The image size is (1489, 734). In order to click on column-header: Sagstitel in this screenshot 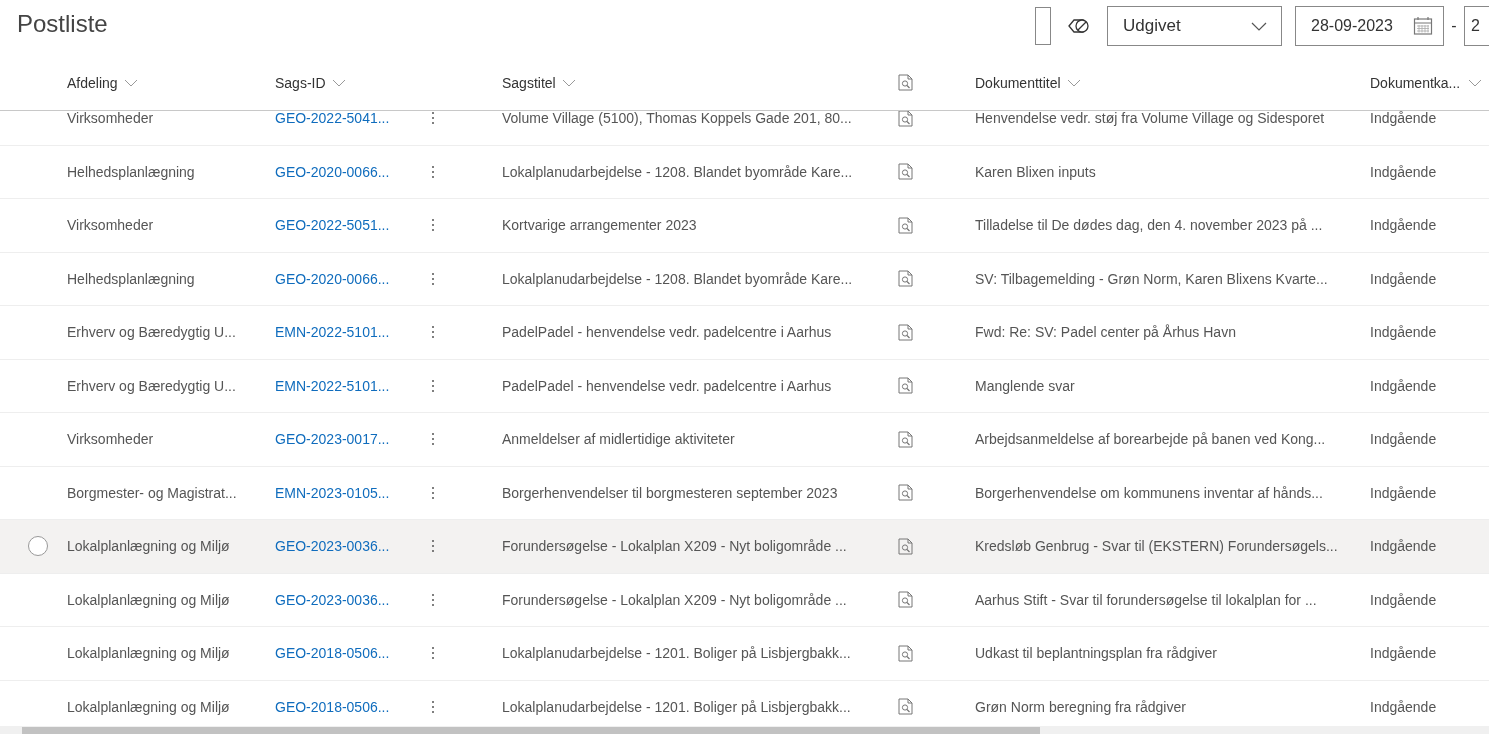, I will do `click(529, 82)`.